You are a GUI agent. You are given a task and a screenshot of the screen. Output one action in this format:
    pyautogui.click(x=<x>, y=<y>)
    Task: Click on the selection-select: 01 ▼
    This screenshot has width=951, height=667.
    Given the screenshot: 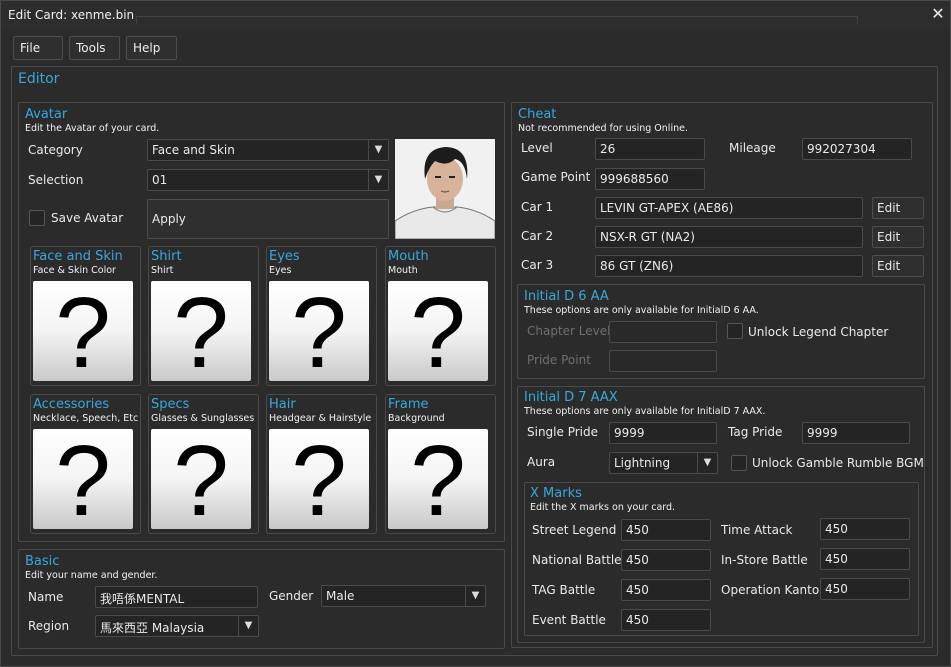 What is the action you would take?
    pyautogui.click(x=268, y=180)
    